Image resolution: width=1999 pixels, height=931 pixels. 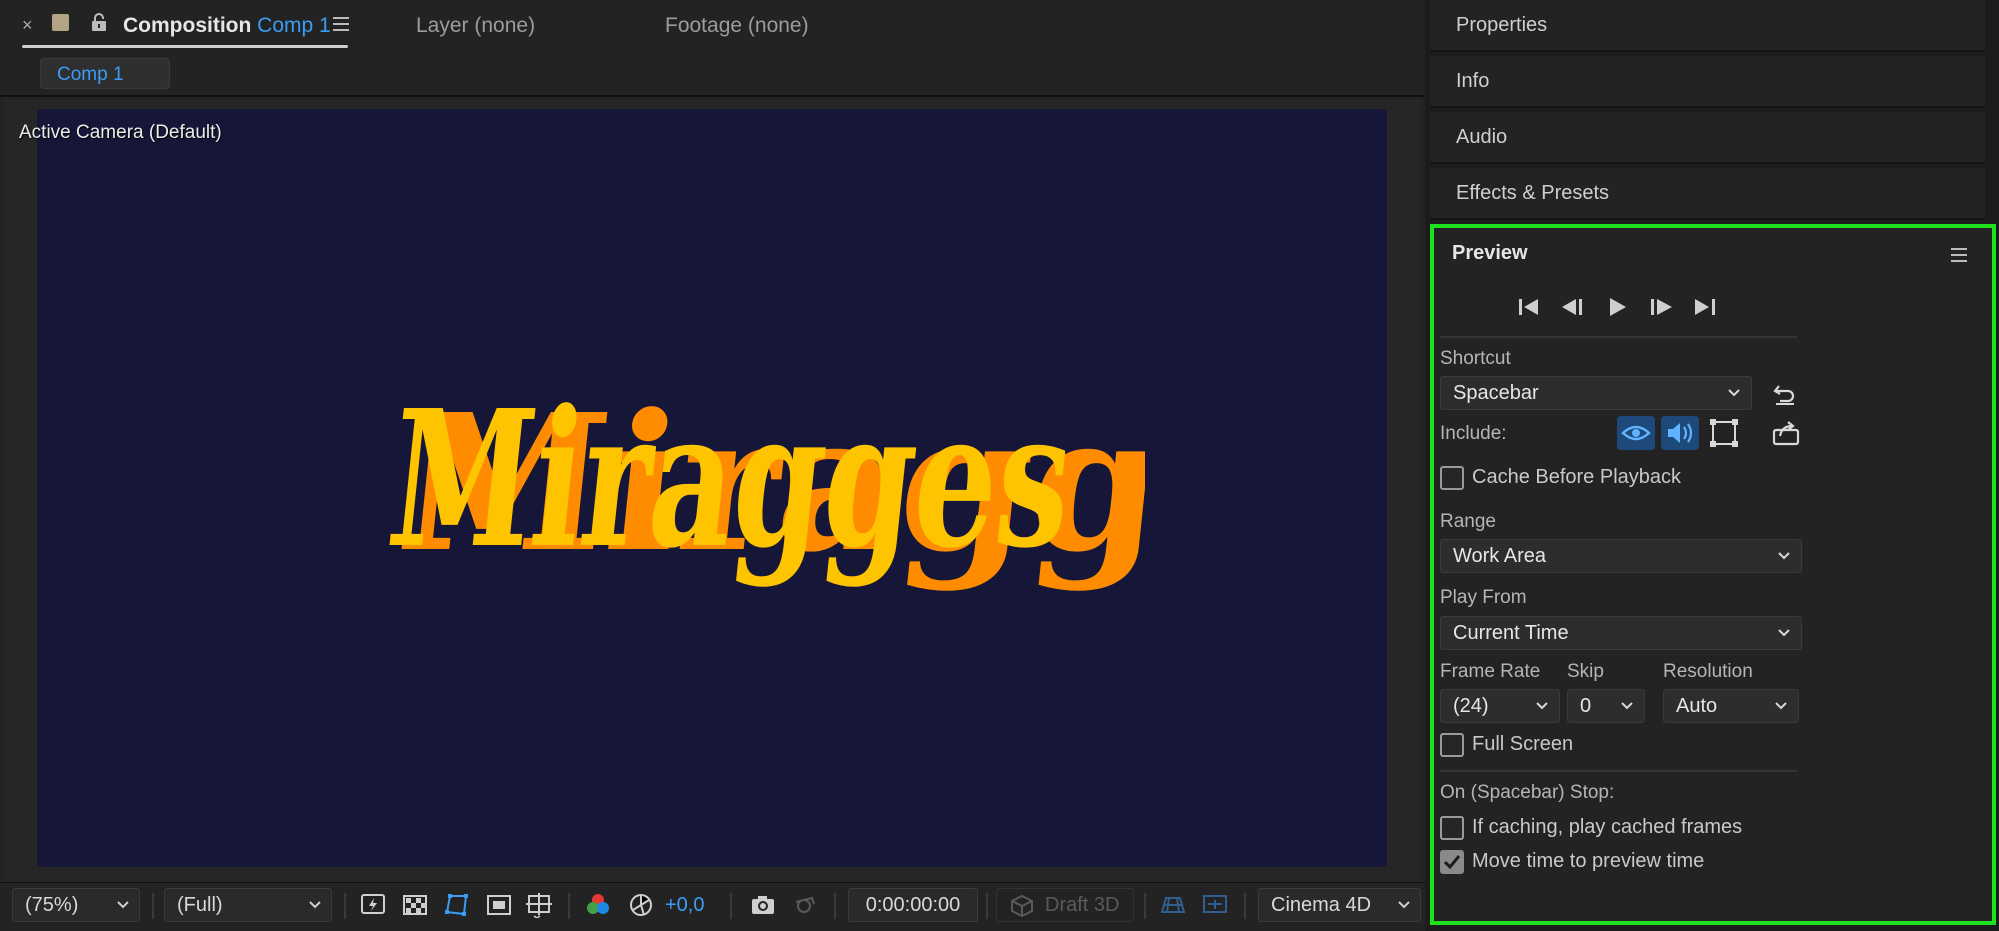 What do you see at coordinates (684, 905) in the screenshot?
I see `exposure-value: +0,0` at bounding box center [684, 905].